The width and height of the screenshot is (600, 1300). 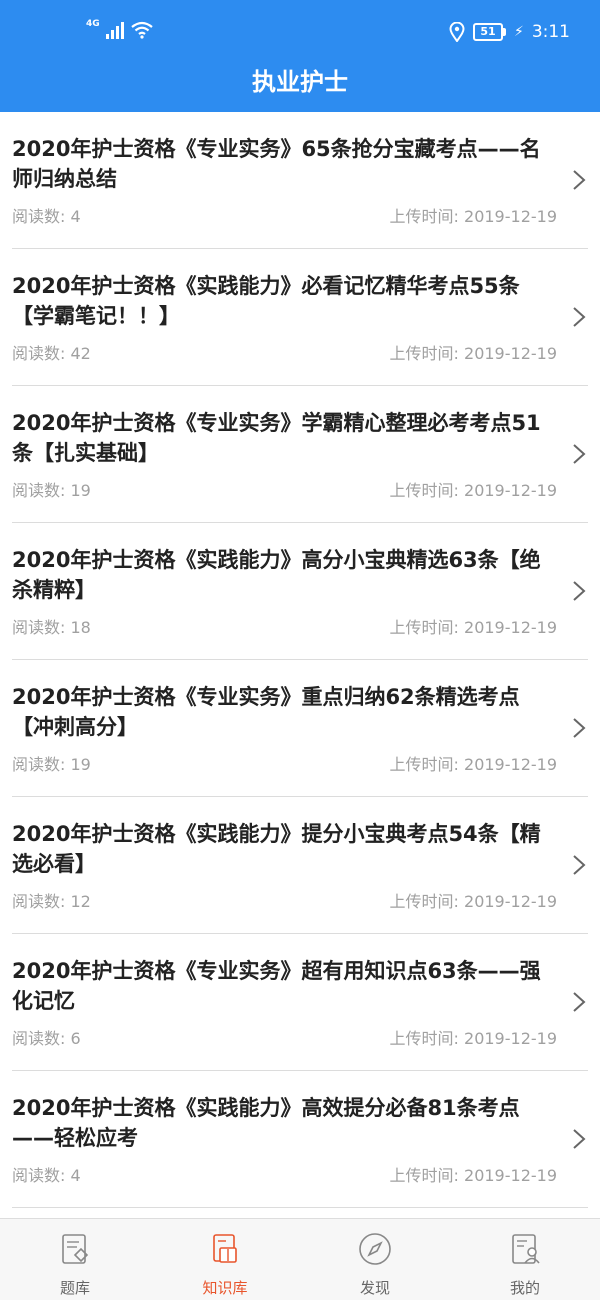 I want to click on article-title: 2020年护士资格《实践能力》必看记忆精华考点55条【学霸笔记！！】, so click(x=266, y=301).